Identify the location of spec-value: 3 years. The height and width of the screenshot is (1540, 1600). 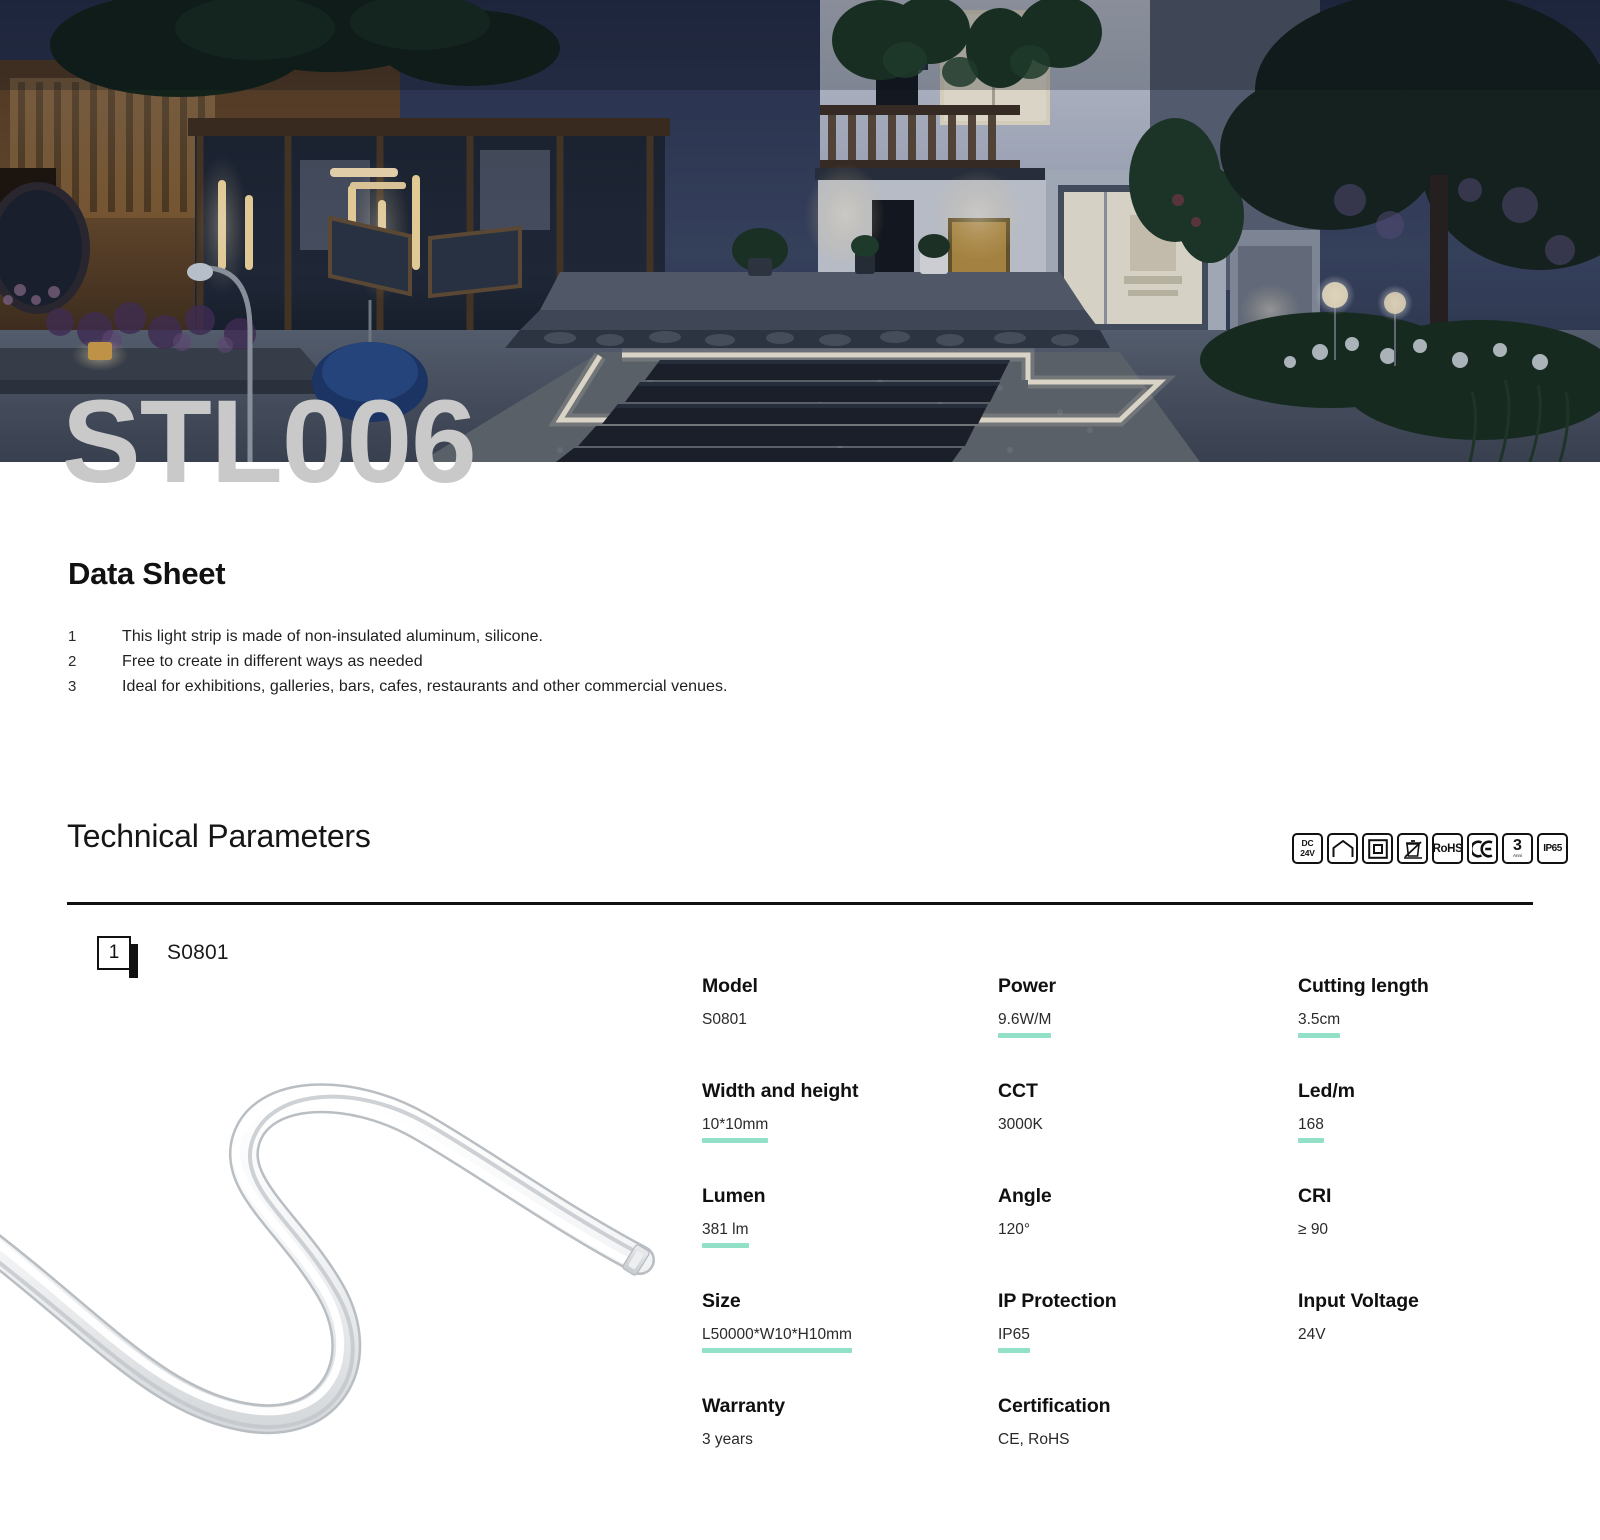
(727, 1439).